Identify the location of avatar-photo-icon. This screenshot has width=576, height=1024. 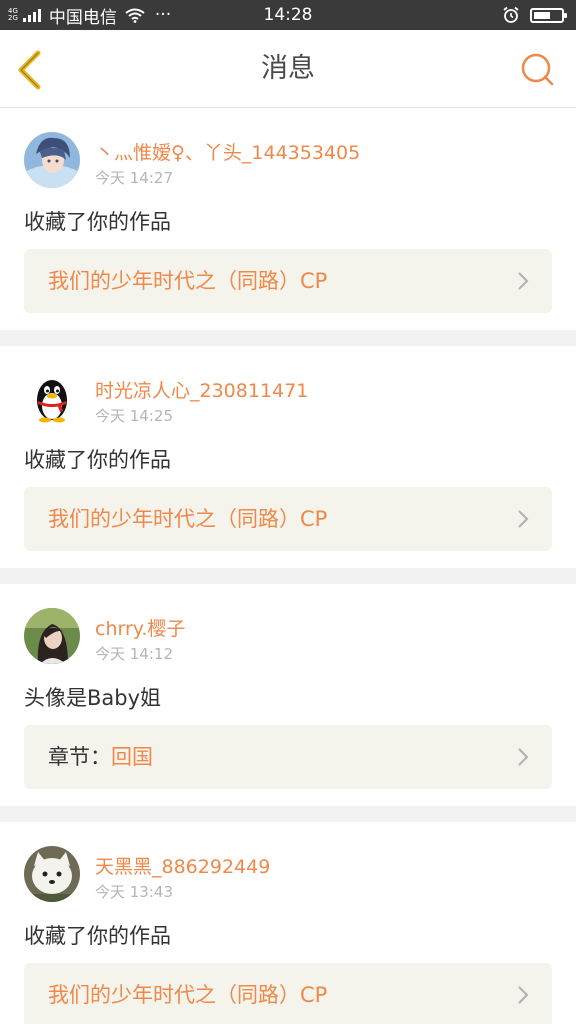
(52, 636).